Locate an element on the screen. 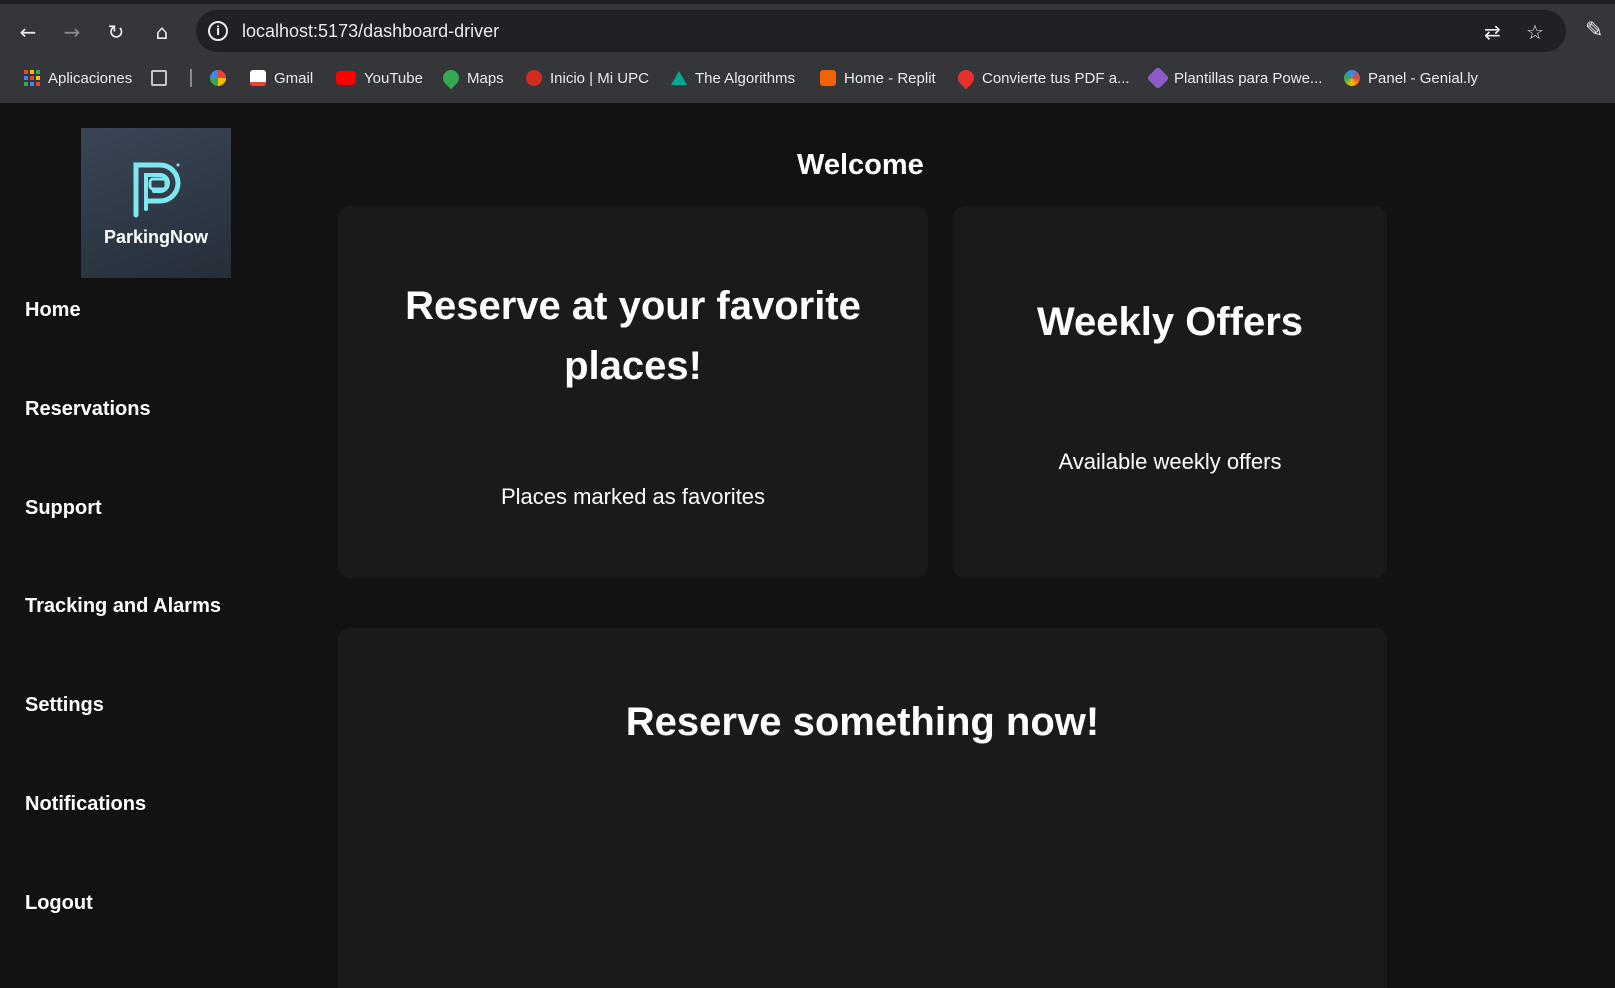 This screenshot has height=988, width=1615. pinwheel-icon is located at coordinates (218, 78).